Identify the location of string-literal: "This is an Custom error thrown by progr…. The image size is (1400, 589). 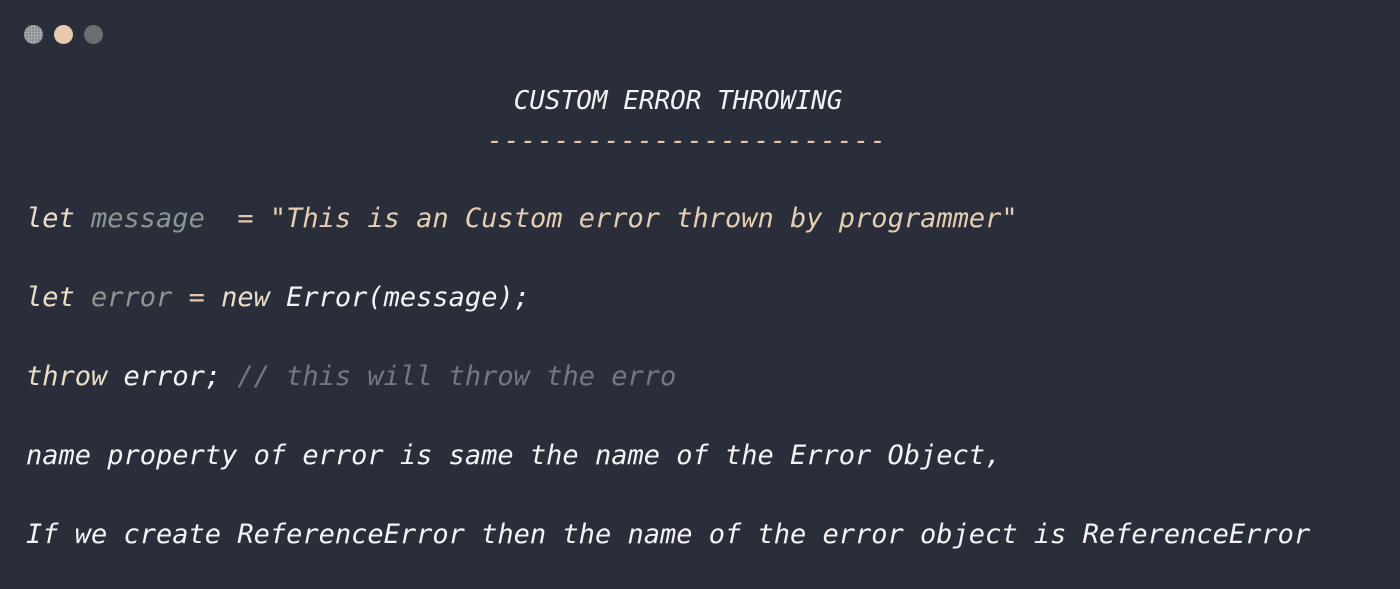
(643, 218).